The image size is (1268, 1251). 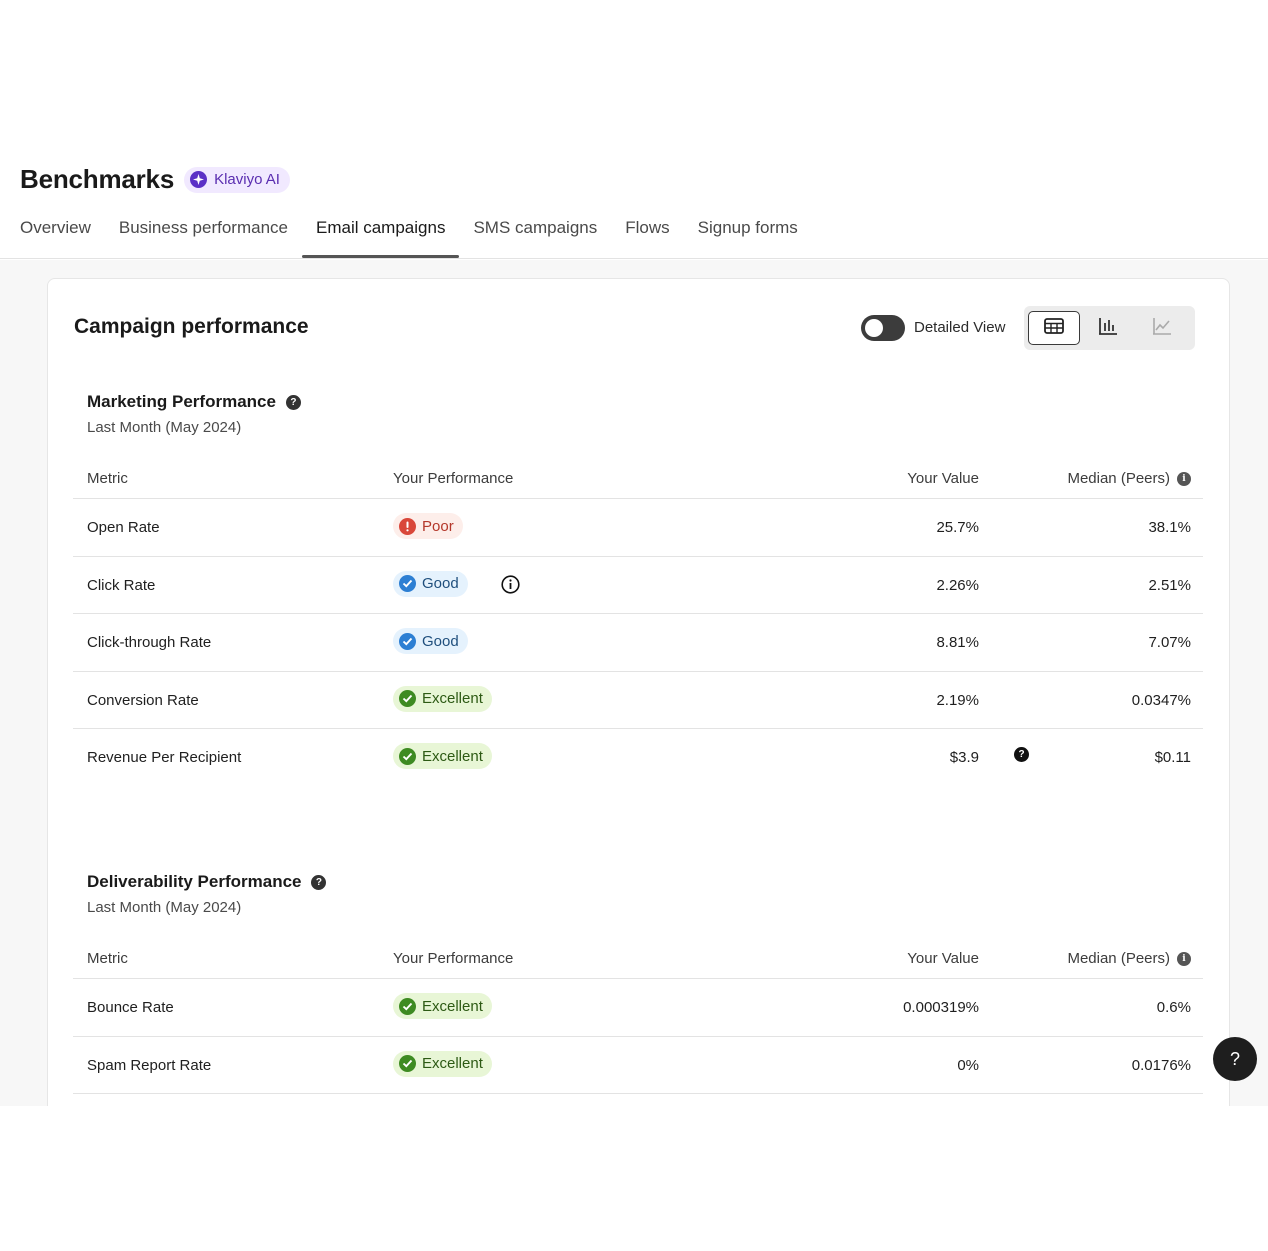 What do you see at coordinates (1169, 585) in the screenshot?
I see `median-value: 2.51%` at bounding box center [1169, 585].